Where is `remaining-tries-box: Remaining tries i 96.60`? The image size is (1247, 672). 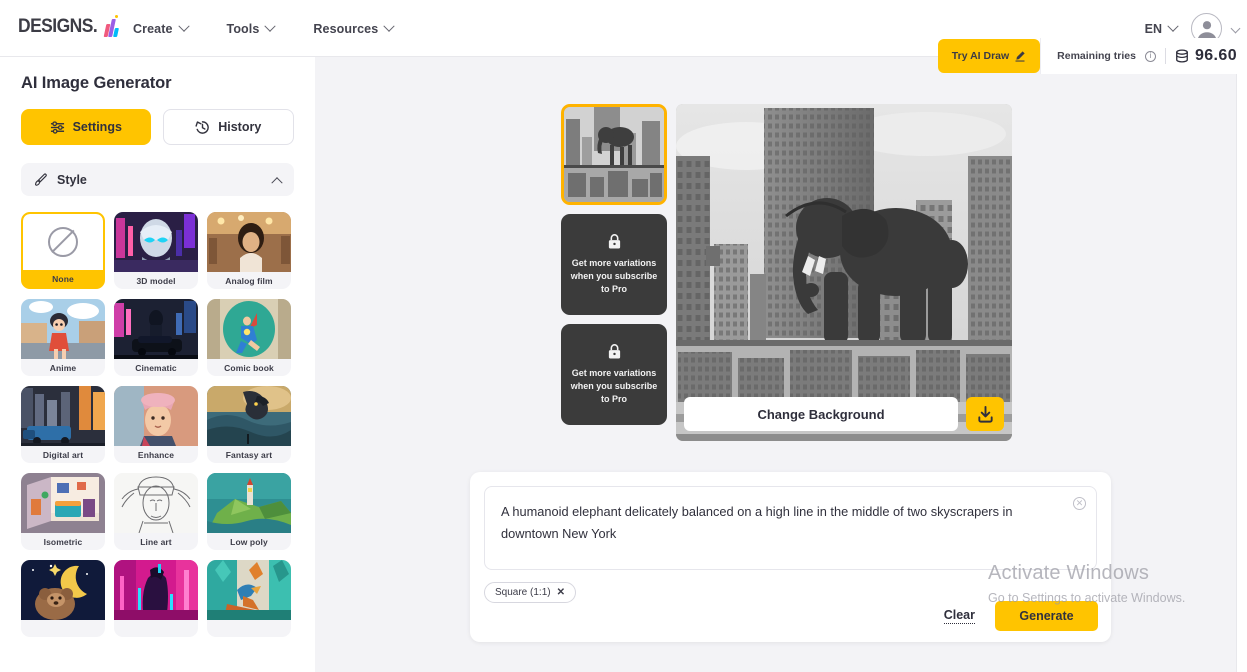 remaining-tries-box: Remaining tries i 96.60 is located at coordinates (1143, 56).